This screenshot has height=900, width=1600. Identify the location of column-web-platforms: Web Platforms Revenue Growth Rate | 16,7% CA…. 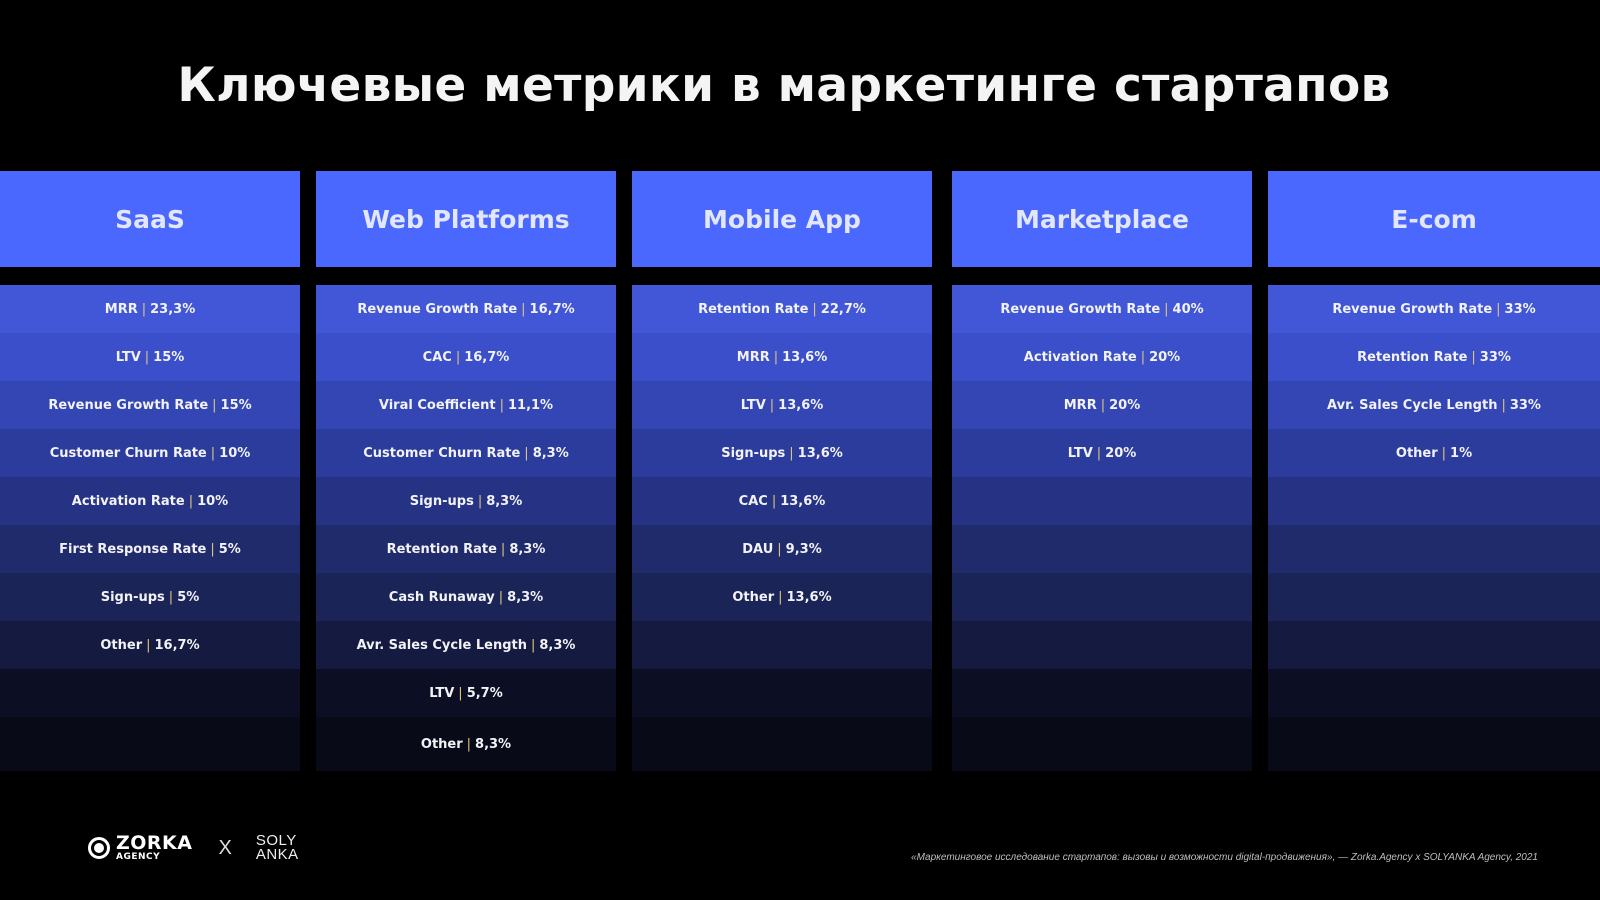
(466, 471).